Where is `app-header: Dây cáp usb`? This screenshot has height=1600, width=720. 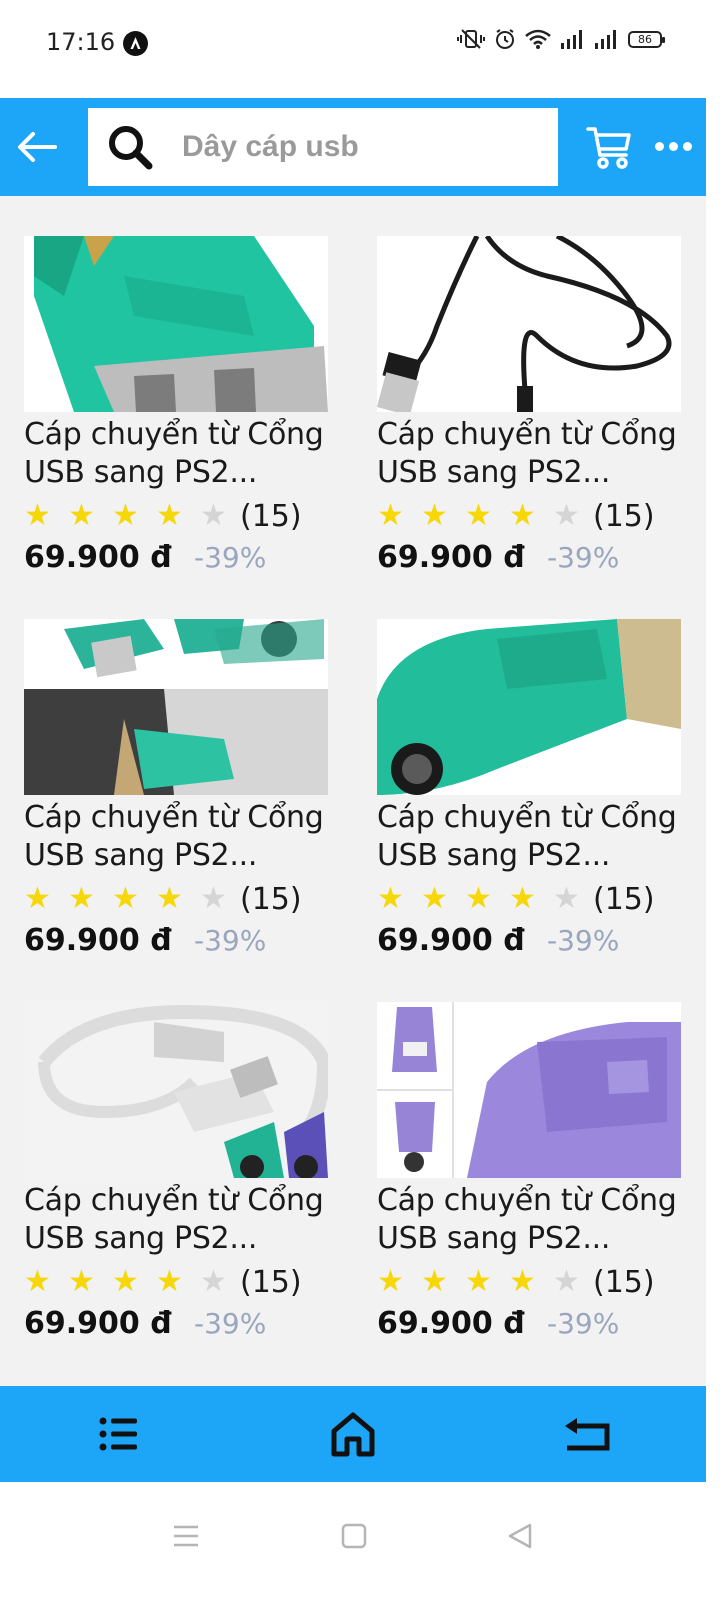
app-header: Dây cáp usb is located at coordinates (353, 147).